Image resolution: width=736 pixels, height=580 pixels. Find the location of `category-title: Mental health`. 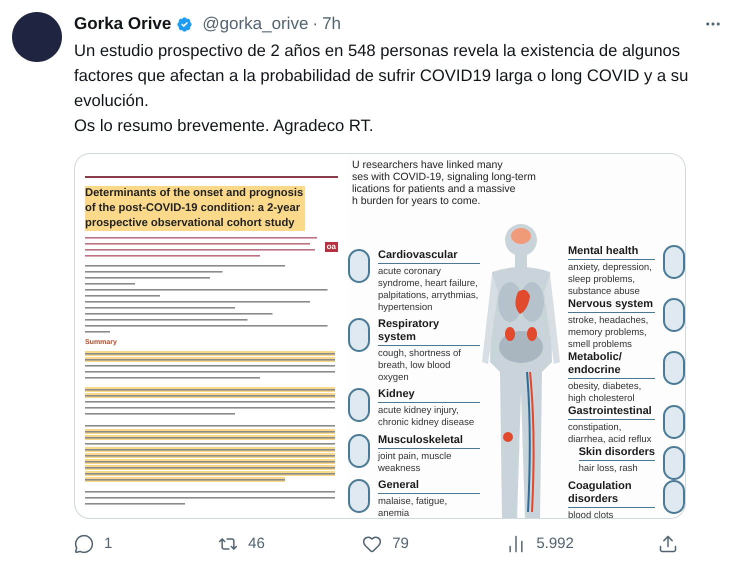

category-title: Mental health is located at coordinates (611, 252).